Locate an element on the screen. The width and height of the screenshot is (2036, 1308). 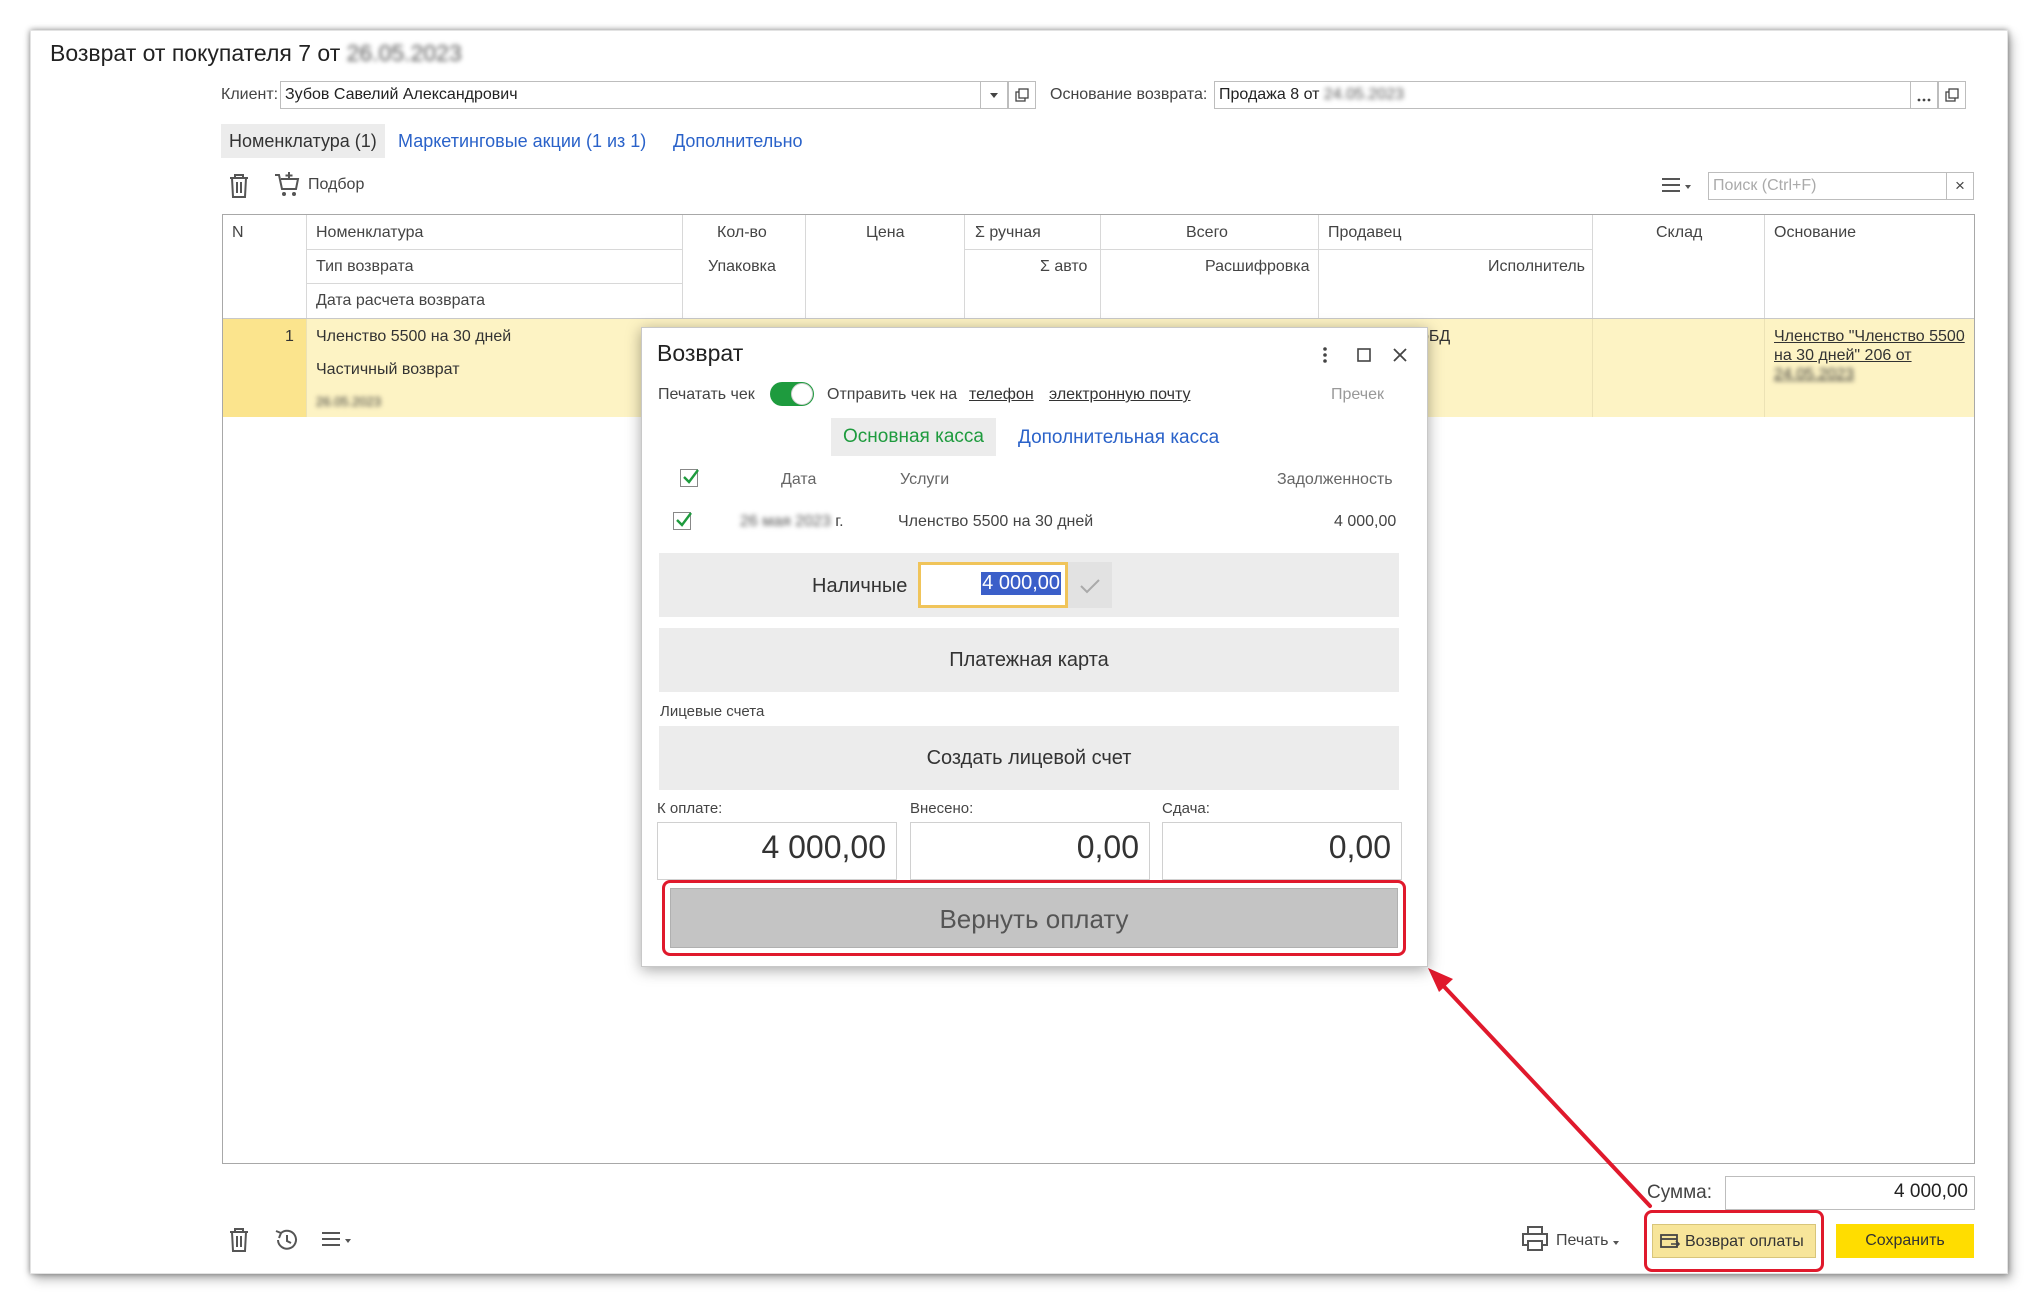
title-text: Возврат от покупателя 7 от is located at coordinates (195, 53).